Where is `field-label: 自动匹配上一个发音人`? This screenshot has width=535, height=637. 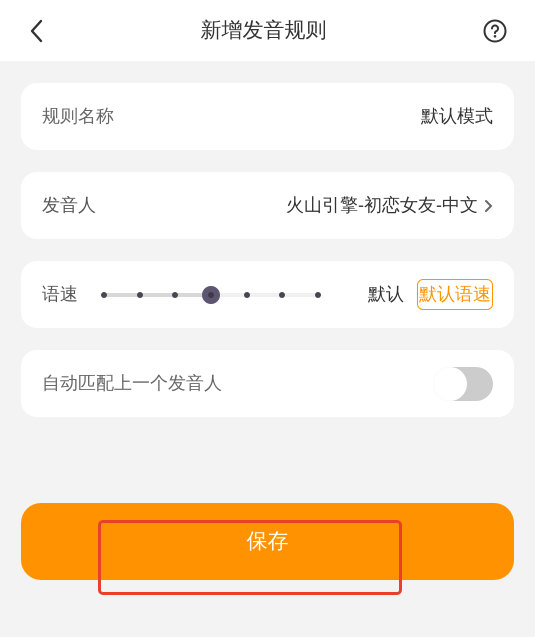
field-label: 自动匹配上一个发音人 is located at coordinates (132, 383).